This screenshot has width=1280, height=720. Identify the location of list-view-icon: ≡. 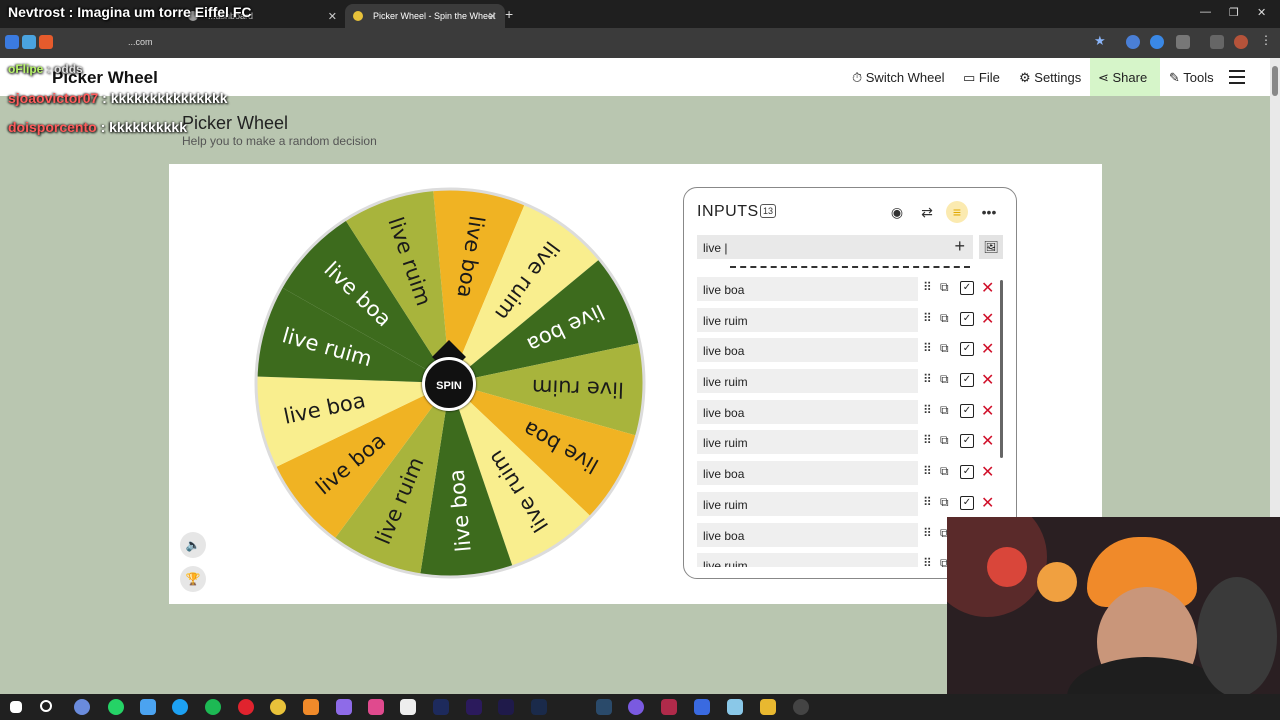
(957, 212).